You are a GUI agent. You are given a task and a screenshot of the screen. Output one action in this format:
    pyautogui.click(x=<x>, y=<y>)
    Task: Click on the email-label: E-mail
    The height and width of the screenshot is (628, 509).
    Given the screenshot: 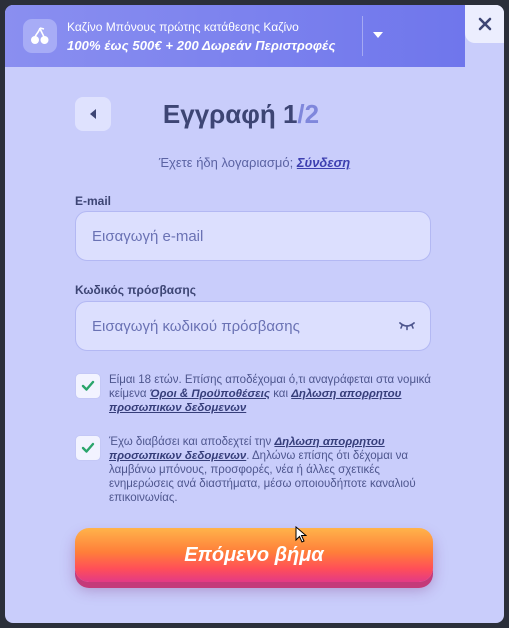 What is the action you would take?
    pyautogui.click(x=93, y=201)
    